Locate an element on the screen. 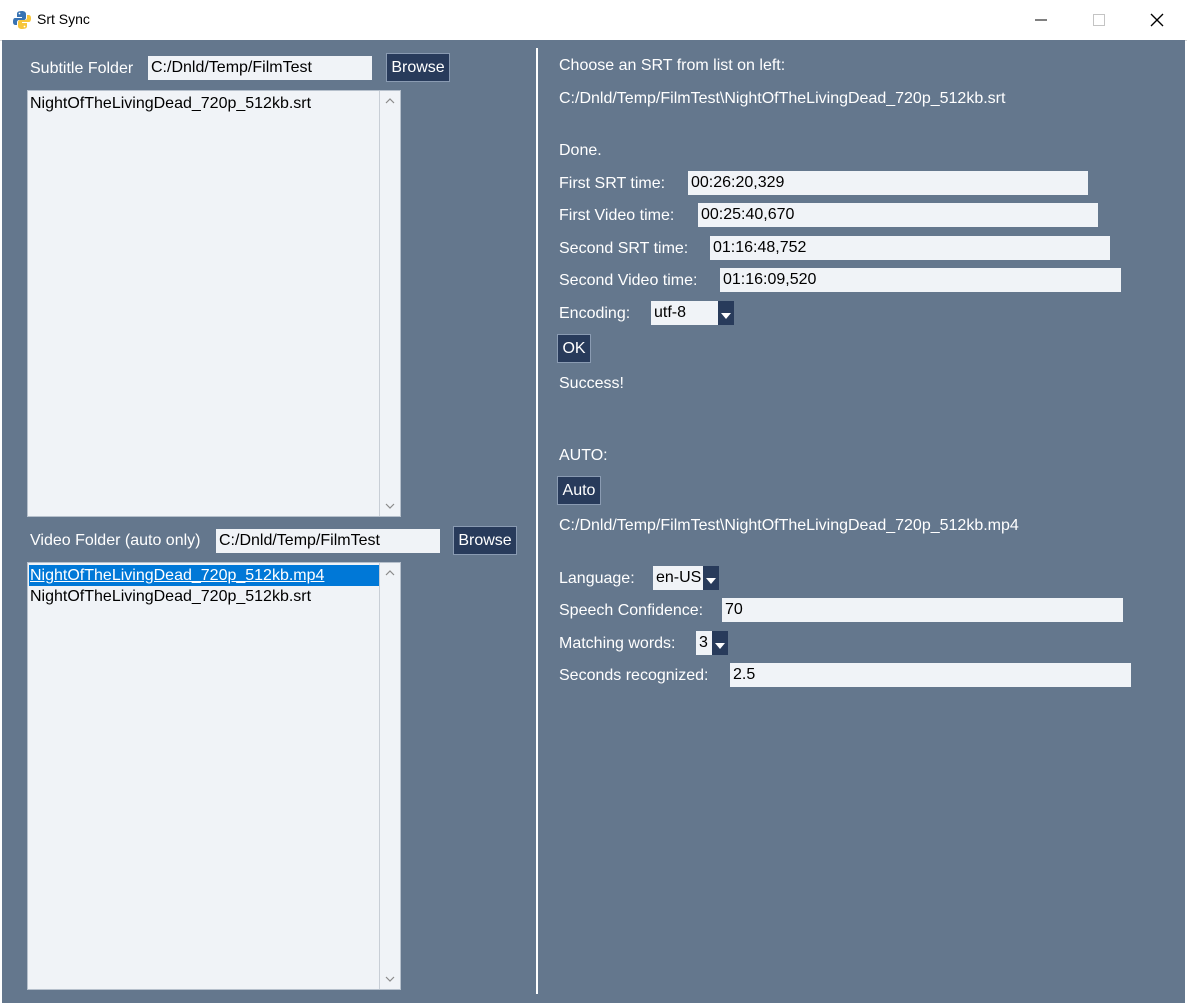 The image size is (1187, 1005). language-select: en-US is located at coordinates (686, 578).